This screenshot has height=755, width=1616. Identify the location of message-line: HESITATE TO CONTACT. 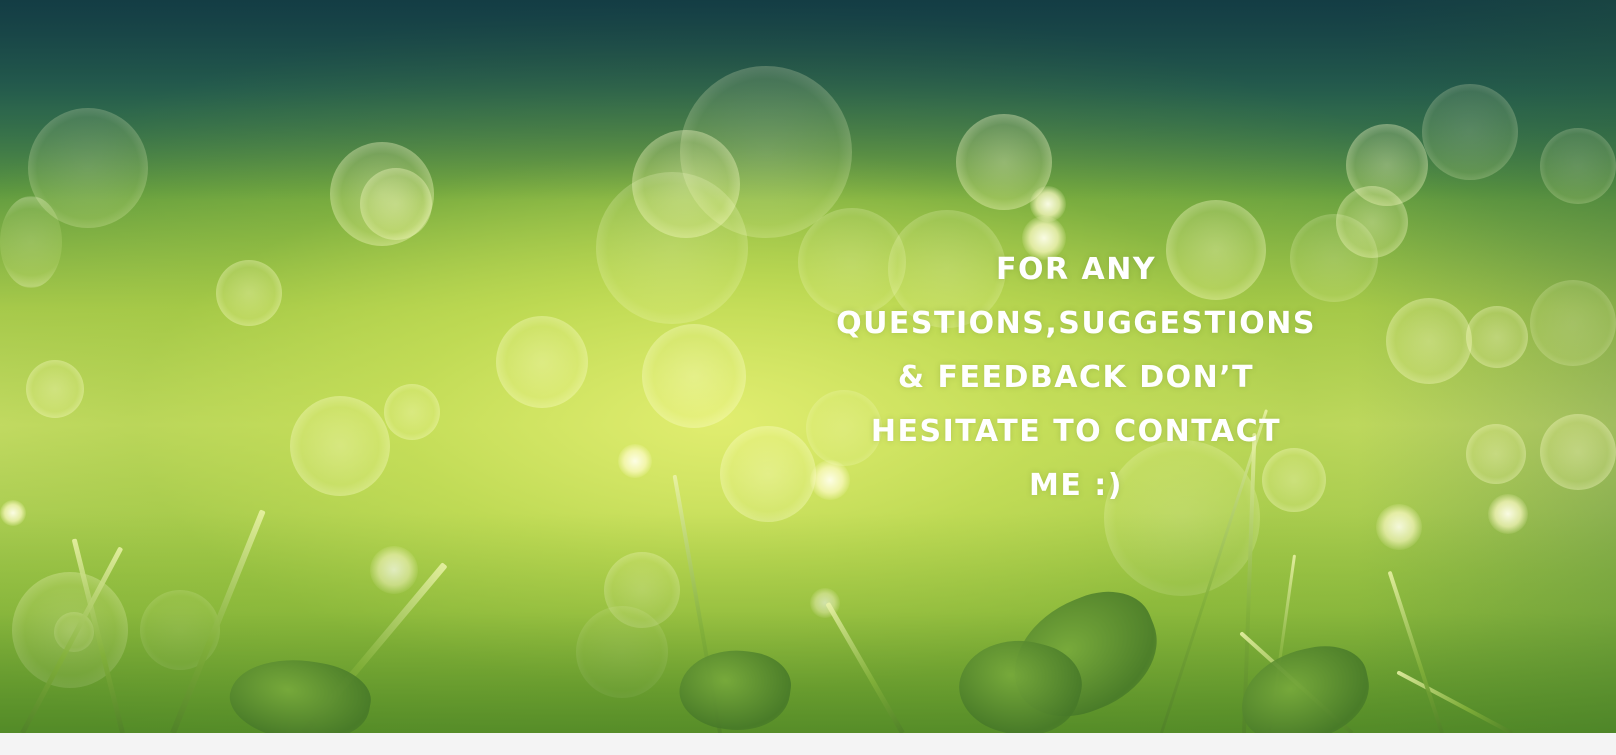
(1076, 431).